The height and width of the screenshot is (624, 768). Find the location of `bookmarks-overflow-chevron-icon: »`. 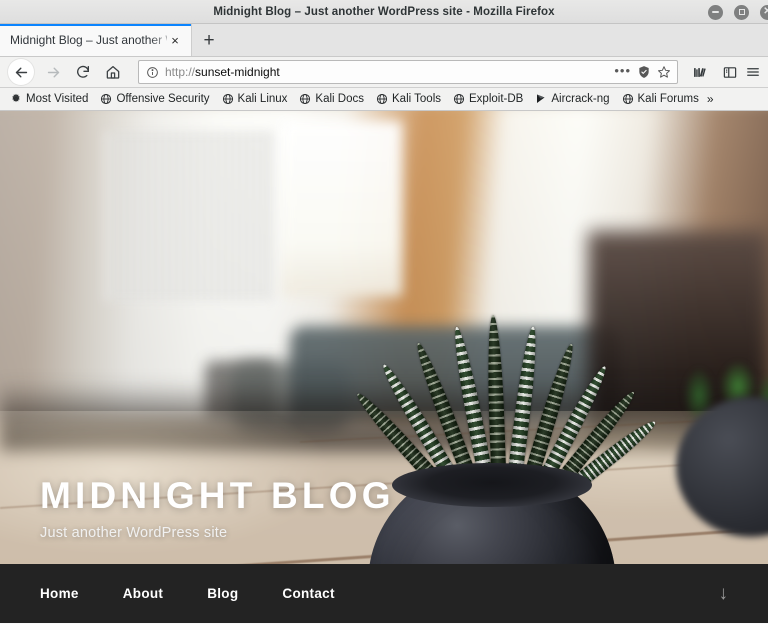

bookmarks-overflow-chevron-icon: » is located at coordinates (710, 99).